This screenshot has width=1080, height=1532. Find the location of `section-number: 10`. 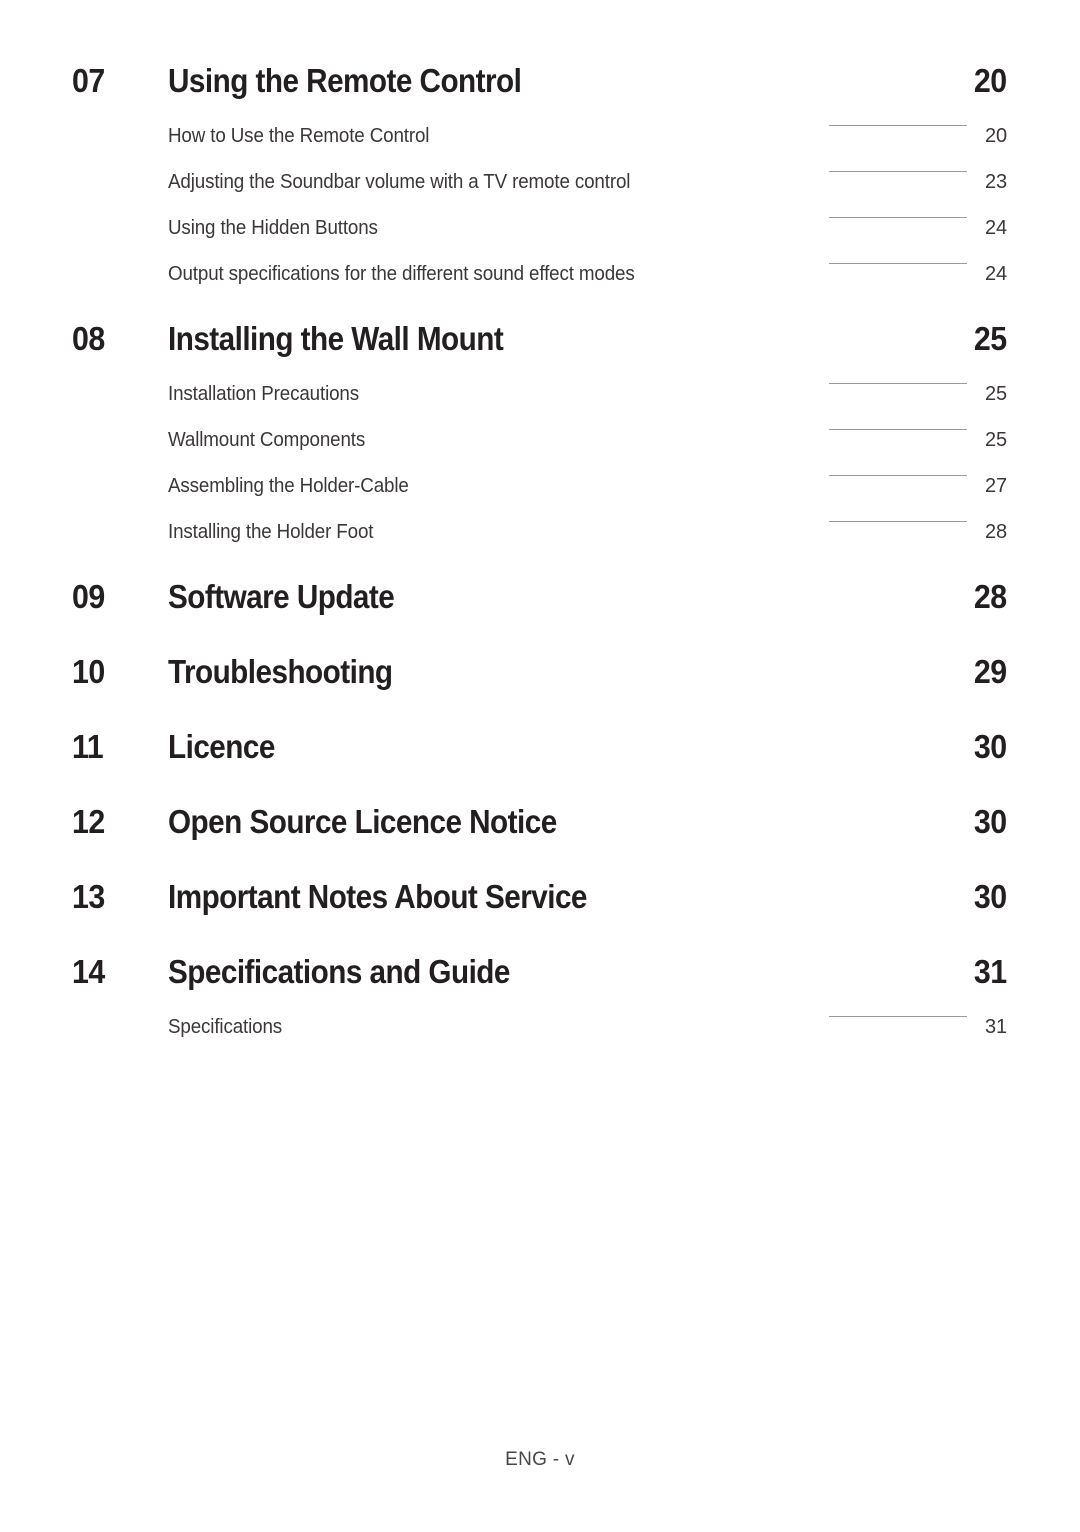

section-number: 10 is located at coordinates (88, 671).